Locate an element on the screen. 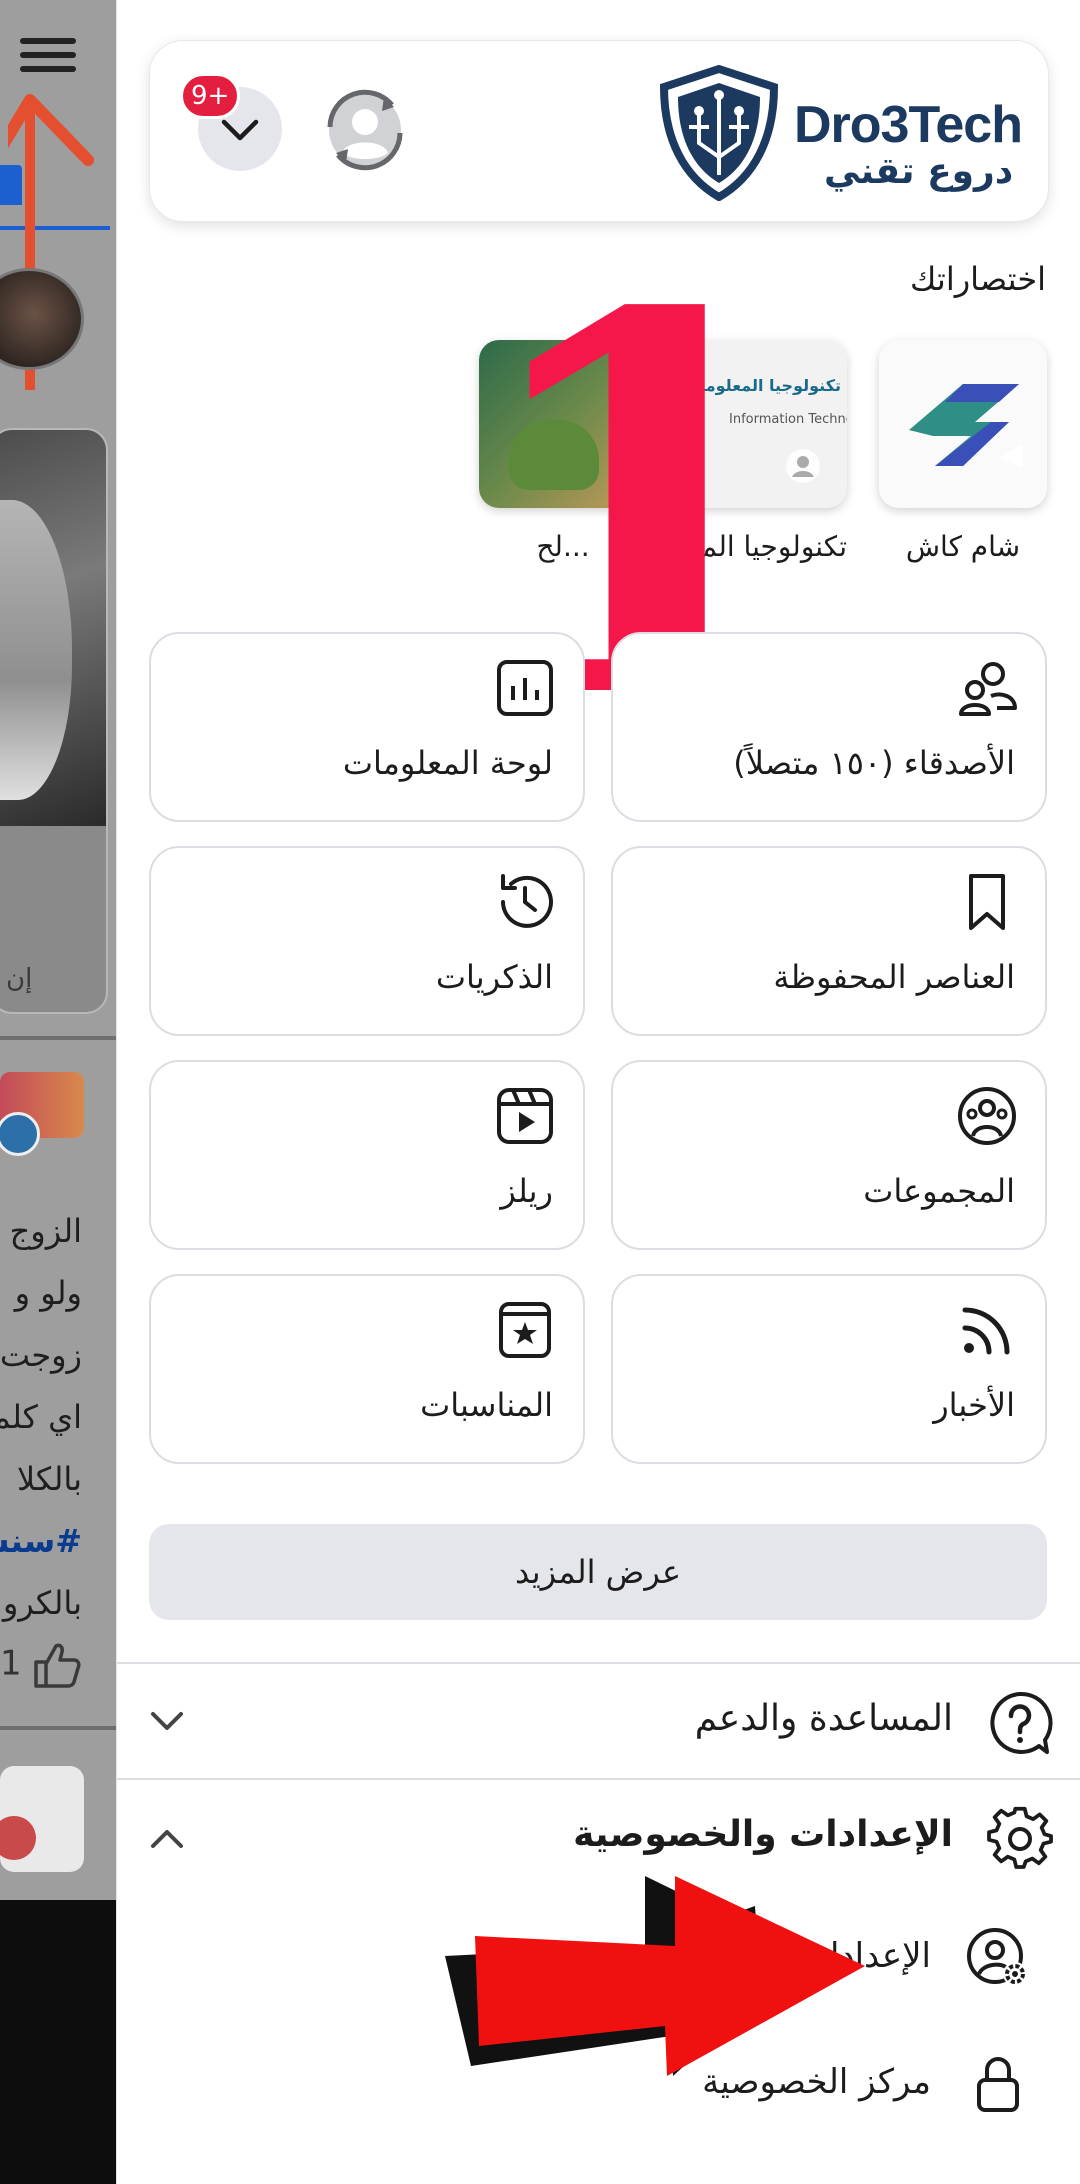 This screenshot has width=1080, height=2184. story-card: إن is located at coordinates (54, 721).